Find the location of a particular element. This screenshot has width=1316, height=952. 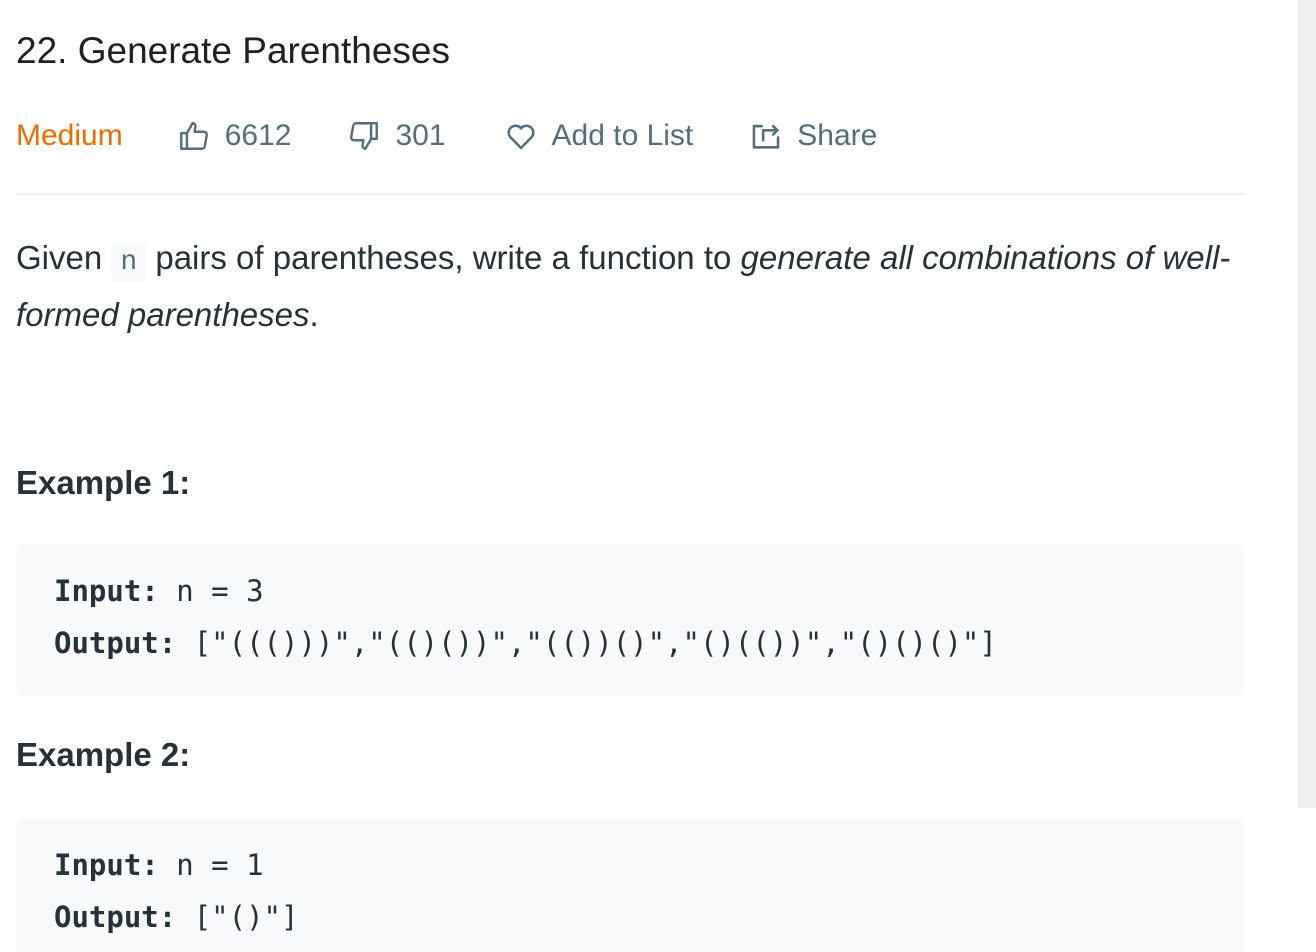

example-2-output-line: Output: ["()"] is located at coordinates (176, 917).